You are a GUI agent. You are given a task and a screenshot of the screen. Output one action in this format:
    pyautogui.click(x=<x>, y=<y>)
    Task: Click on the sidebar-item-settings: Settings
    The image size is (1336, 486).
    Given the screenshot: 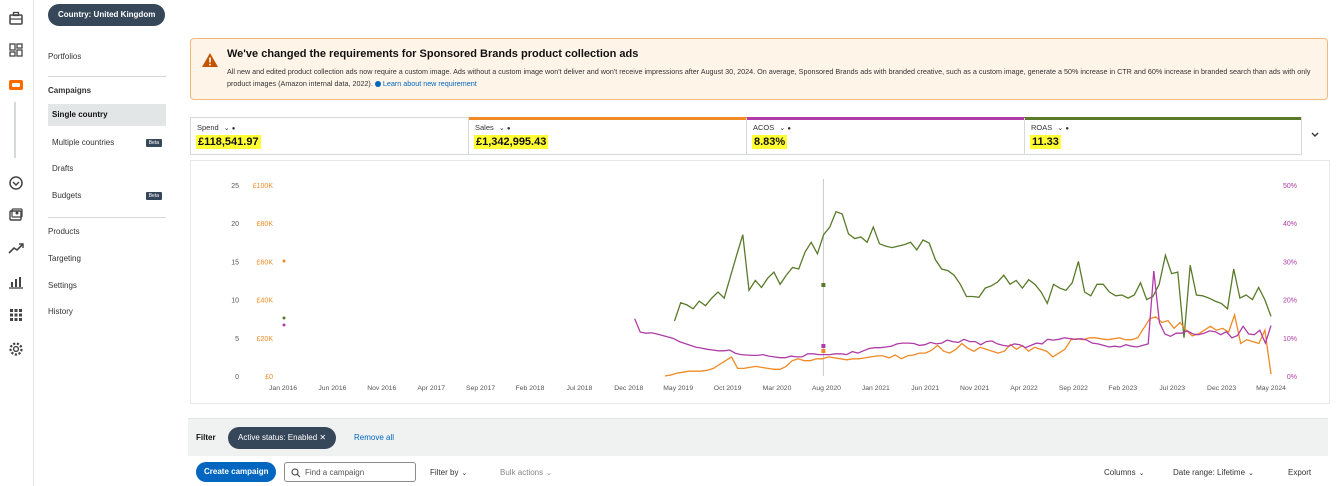 What is the action you would take?
    pyautogui.click(x=62, y=285)
    